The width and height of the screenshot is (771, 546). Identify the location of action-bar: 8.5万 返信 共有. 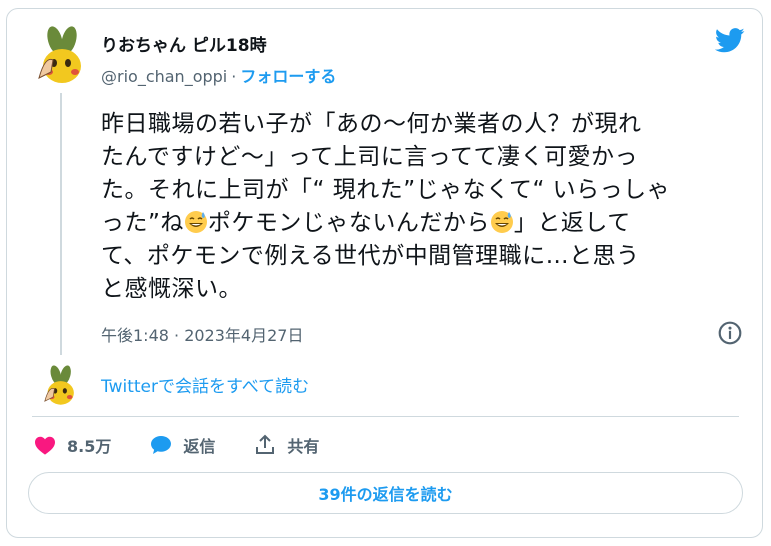
(195, 445).